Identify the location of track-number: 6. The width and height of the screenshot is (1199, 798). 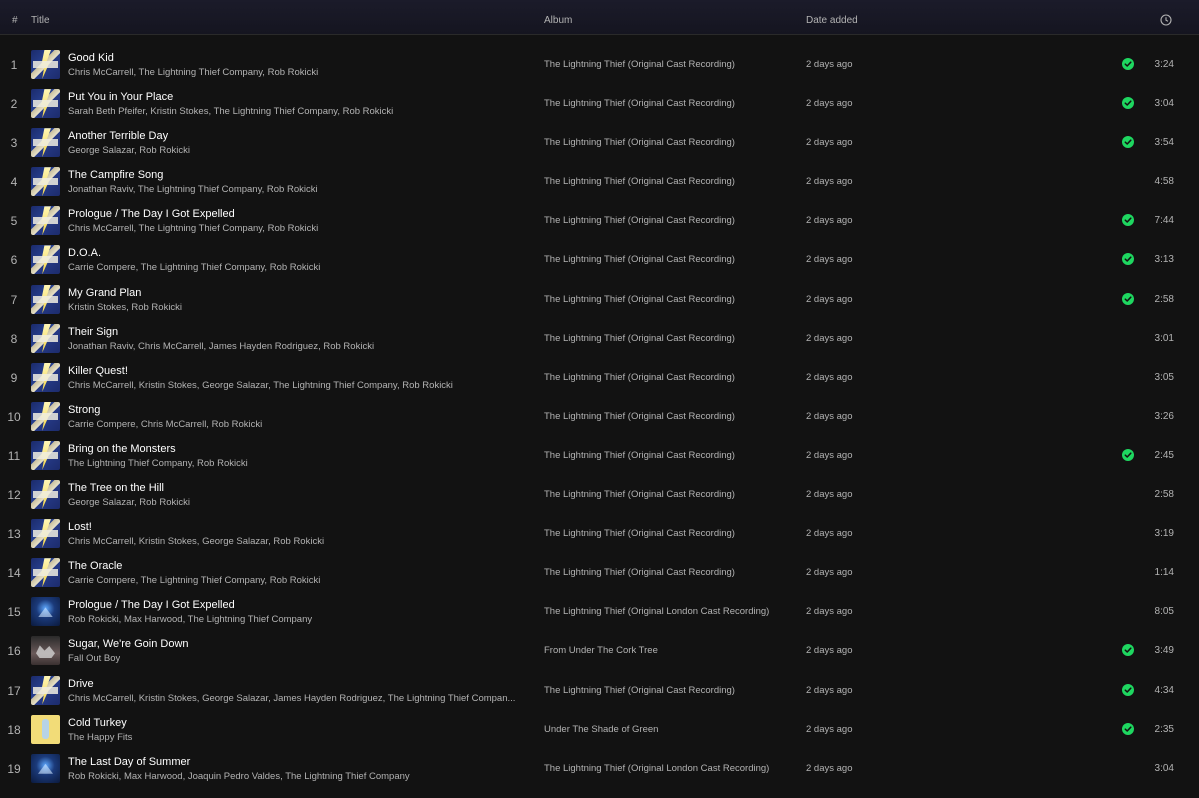
(14, 260).